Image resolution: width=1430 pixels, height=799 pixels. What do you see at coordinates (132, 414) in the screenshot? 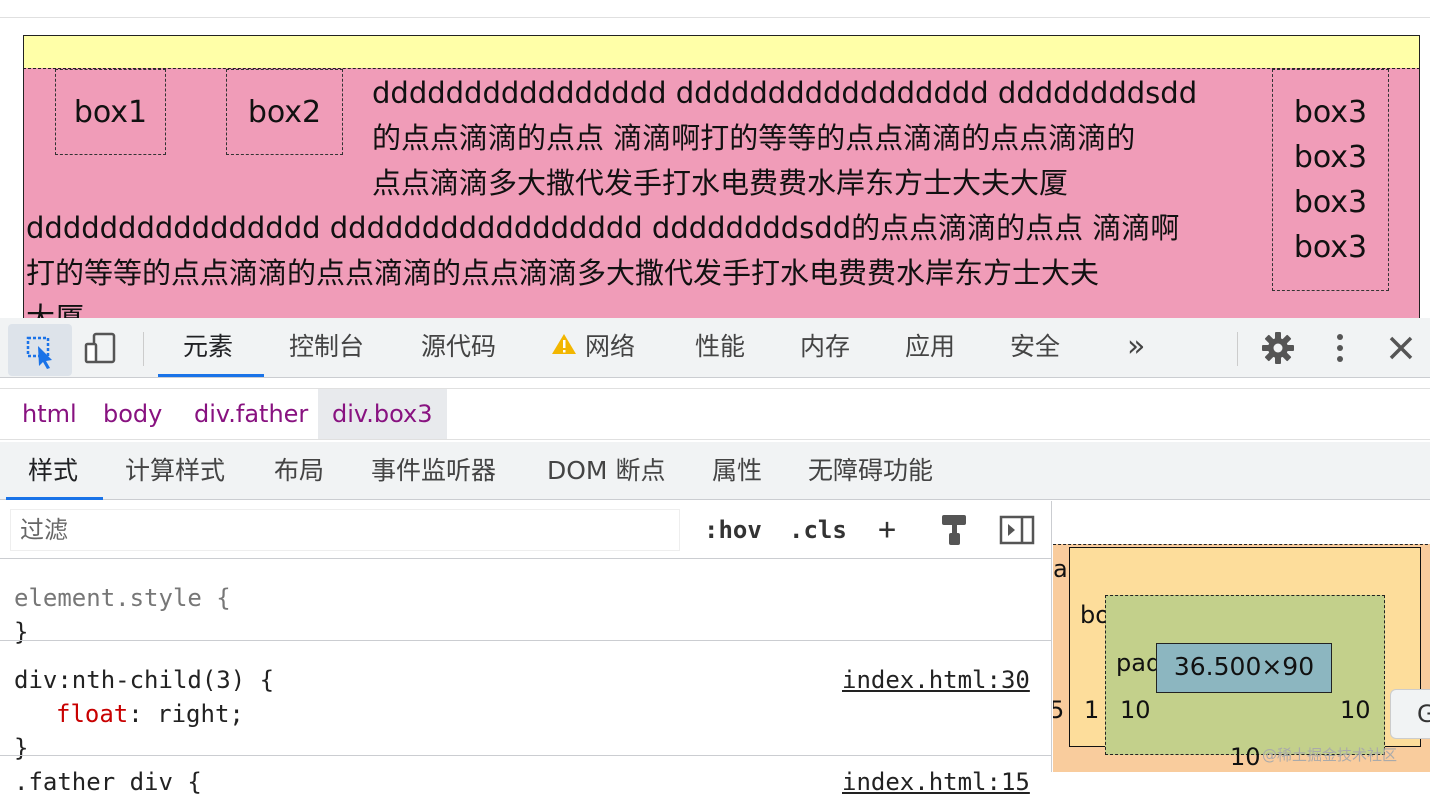
I see `breadcrumb-body: body` at bounding box center [132, 414].